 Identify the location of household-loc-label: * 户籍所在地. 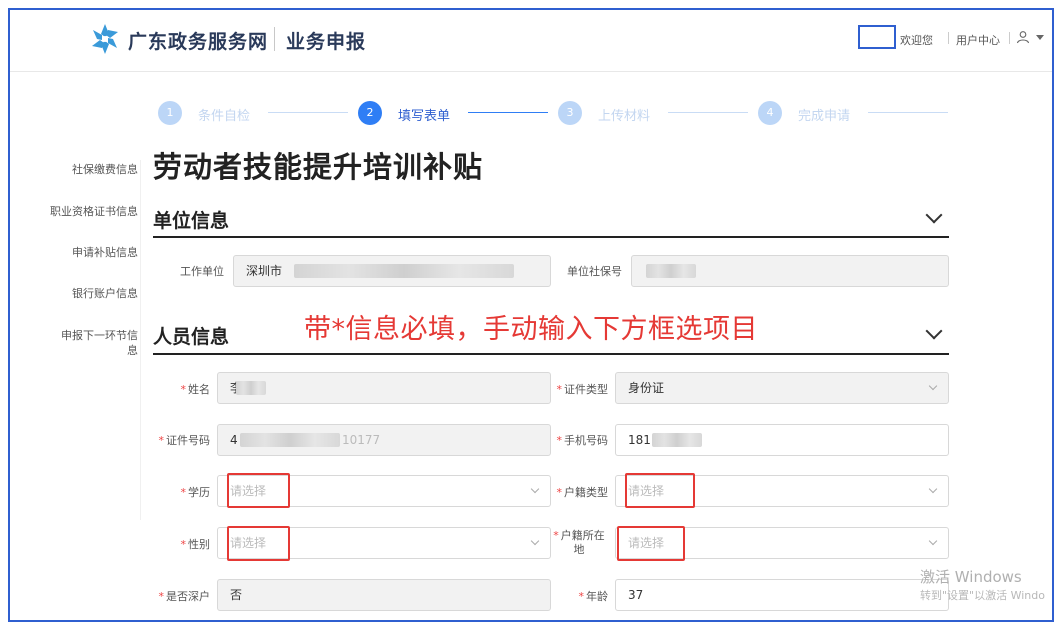
(579, 542).